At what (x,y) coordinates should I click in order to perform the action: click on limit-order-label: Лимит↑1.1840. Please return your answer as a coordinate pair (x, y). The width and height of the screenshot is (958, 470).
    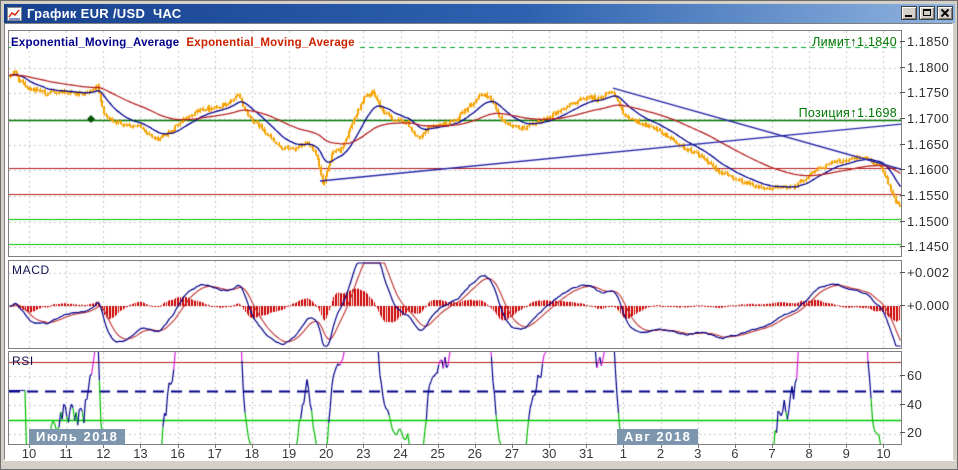
    Looking at the image, I should click on (854, 41).